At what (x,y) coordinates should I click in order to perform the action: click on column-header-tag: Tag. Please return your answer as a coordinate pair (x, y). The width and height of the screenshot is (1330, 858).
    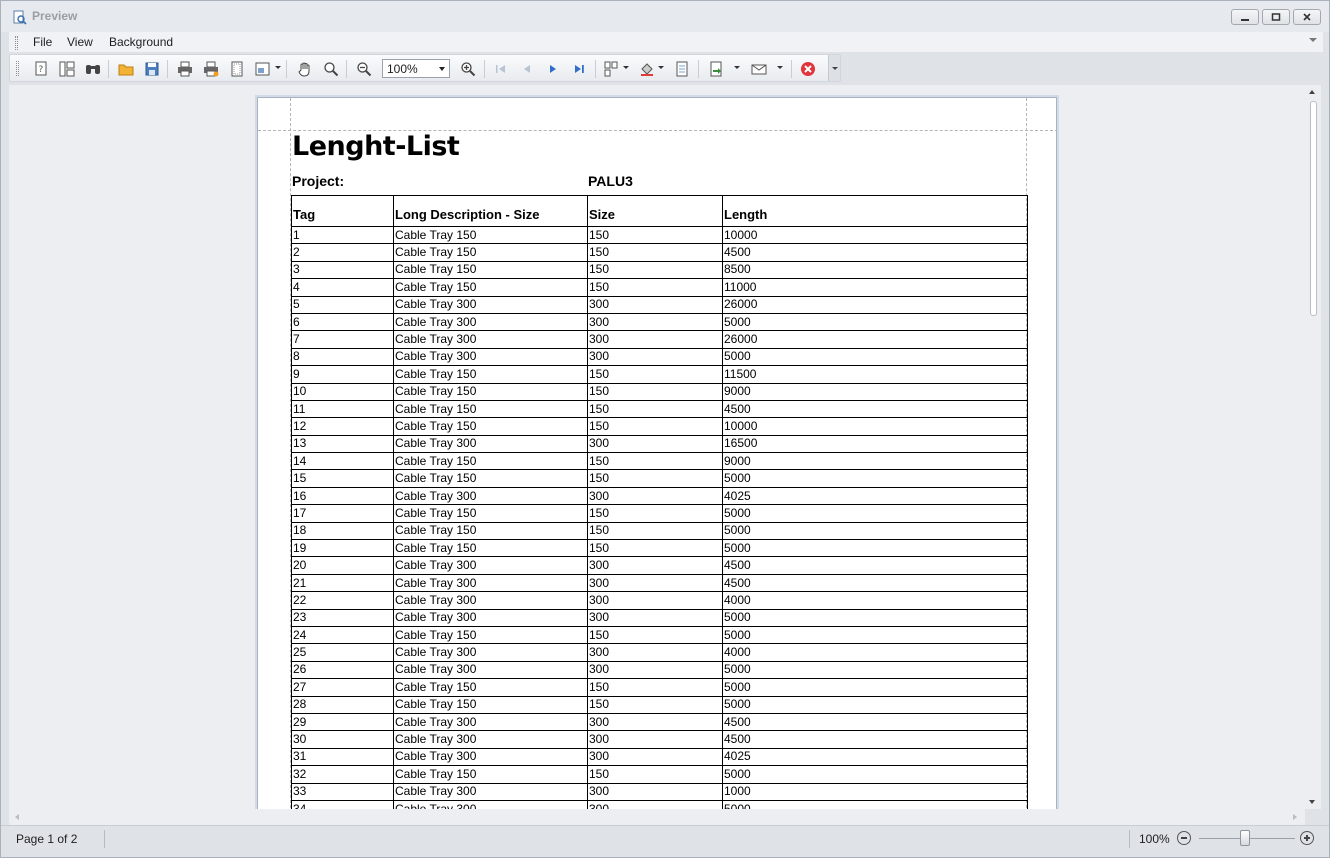
    Looking at the image, I should click on (342, 211).